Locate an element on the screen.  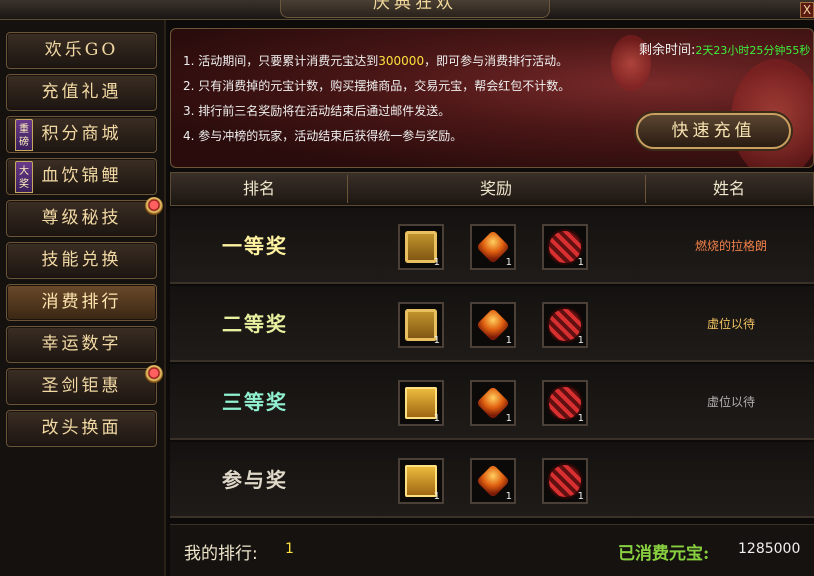
sidebar-item-label: 幸运数字 is located at coordinates (81, 344).